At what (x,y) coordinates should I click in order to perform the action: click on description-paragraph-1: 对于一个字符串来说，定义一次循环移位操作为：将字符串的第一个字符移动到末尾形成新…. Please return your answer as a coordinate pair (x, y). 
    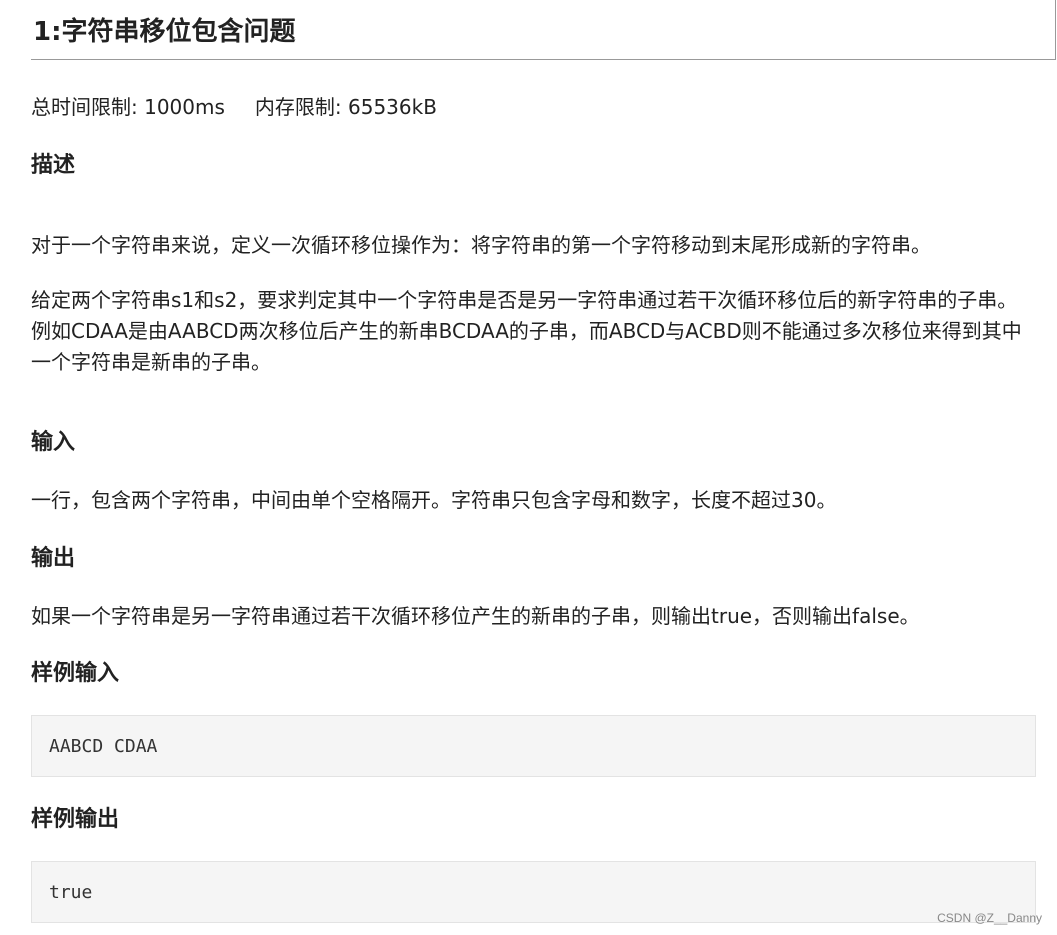
    Looking at the image, I should click on (481, 245).